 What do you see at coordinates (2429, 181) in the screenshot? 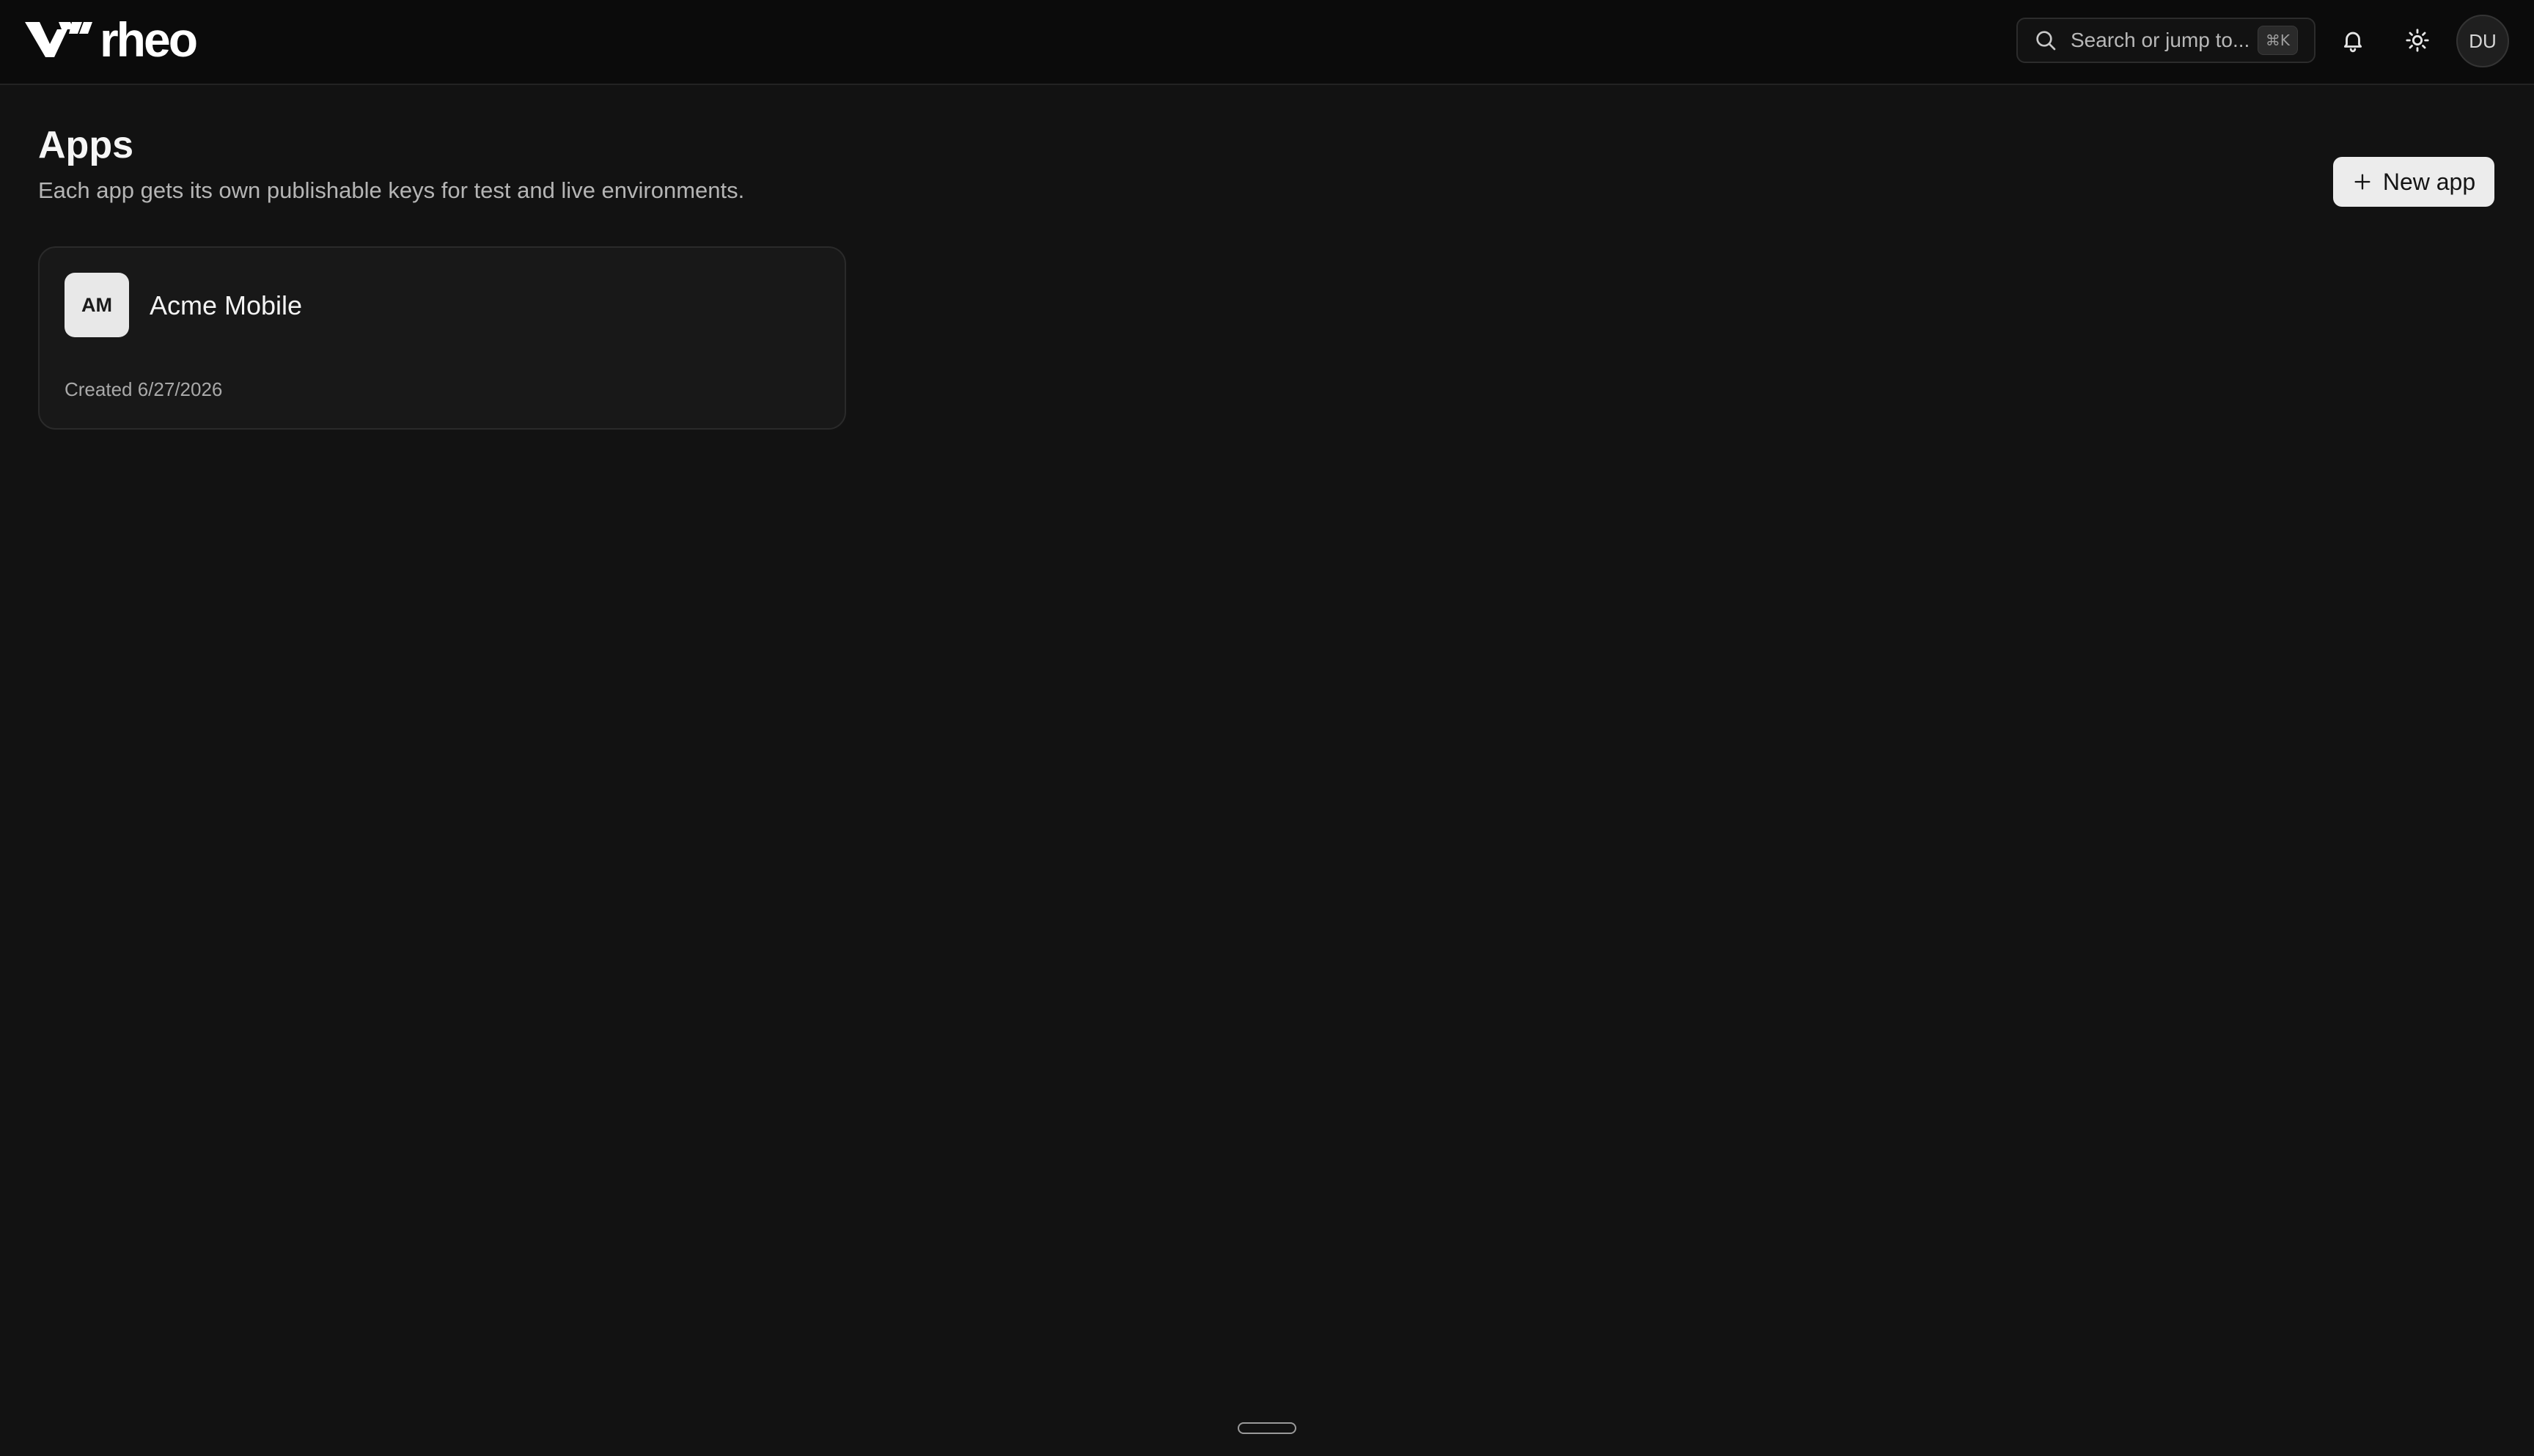
I see `new-app-label: New app` at bounding box center [2429, 181].